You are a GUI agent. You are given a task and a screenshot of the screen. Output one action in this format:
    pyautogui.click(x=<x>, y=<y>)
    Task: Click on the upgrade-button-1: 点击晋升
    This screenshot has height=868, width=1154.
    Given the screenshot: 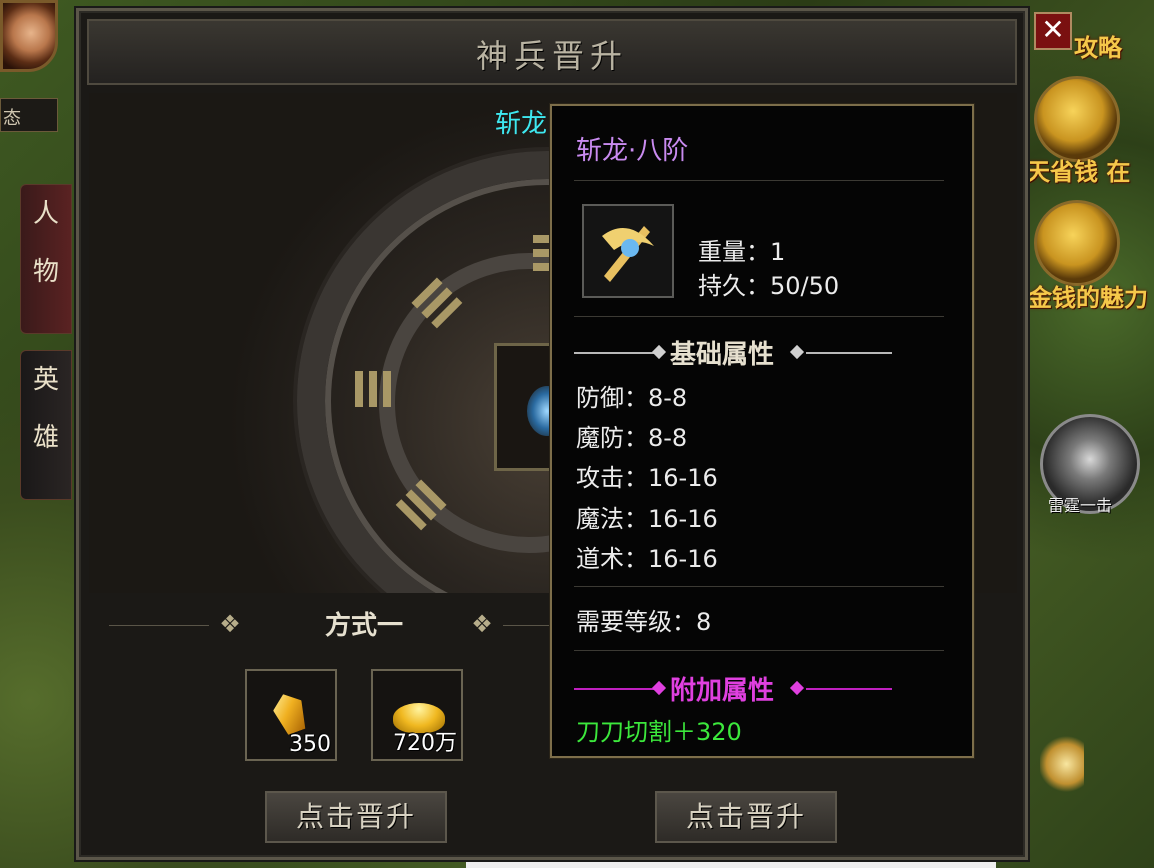 What is the action you would take?
    pyautogui.click(x=356, y=817)
    